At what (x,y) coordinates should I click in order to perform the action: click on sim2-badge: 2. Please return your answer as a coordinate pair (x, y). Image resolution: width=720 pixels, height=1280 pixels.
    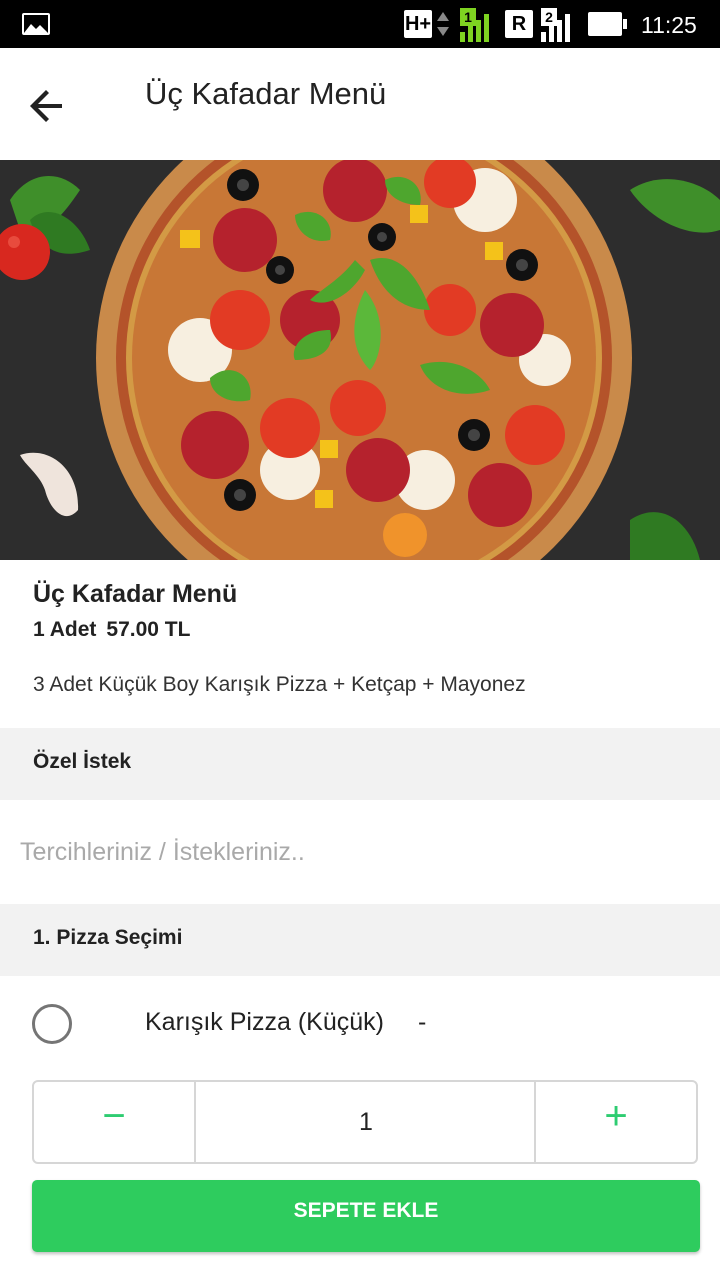
    Looking at the image, I should click on (549, 17).